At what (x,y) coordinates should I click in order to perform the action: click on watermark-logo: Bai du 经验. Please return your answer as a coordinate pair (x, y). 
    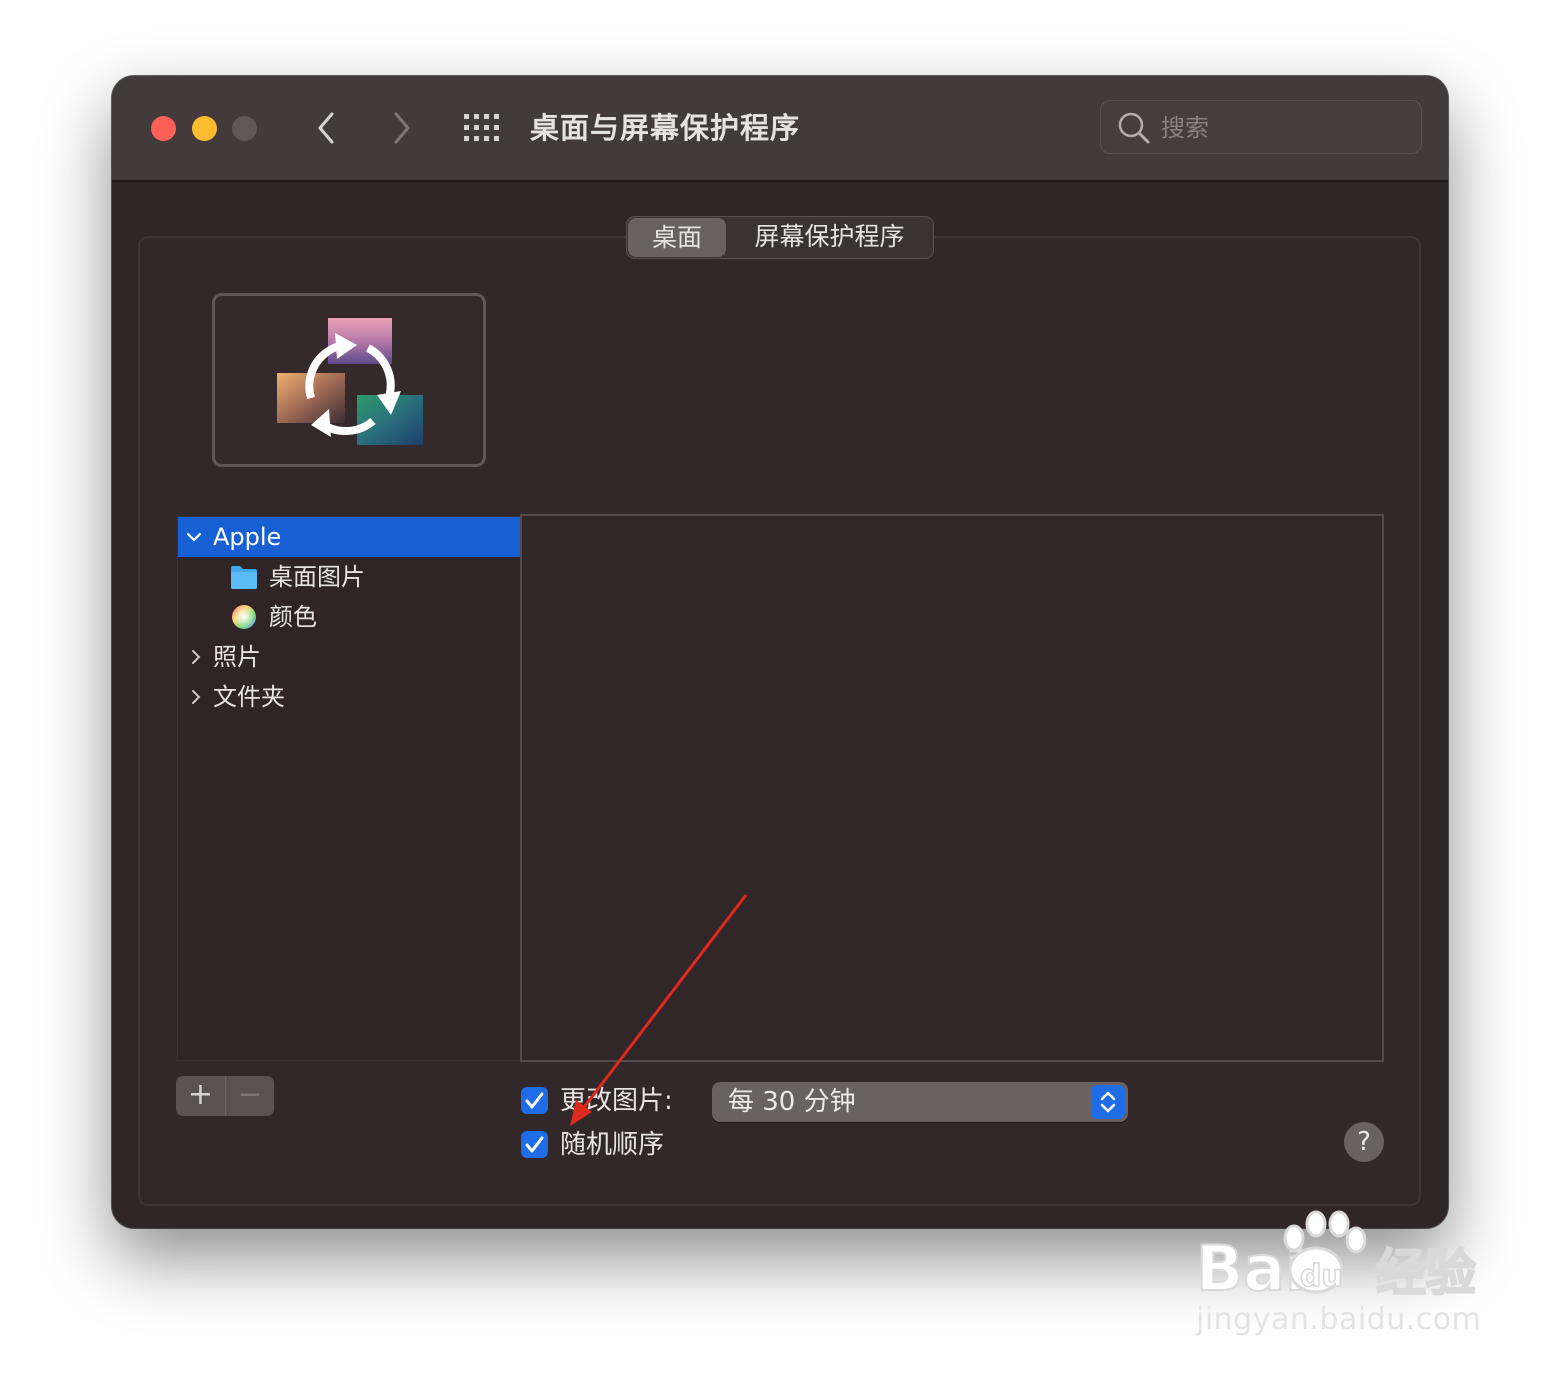
    Looking at the image, I should click on (1336, 1254).